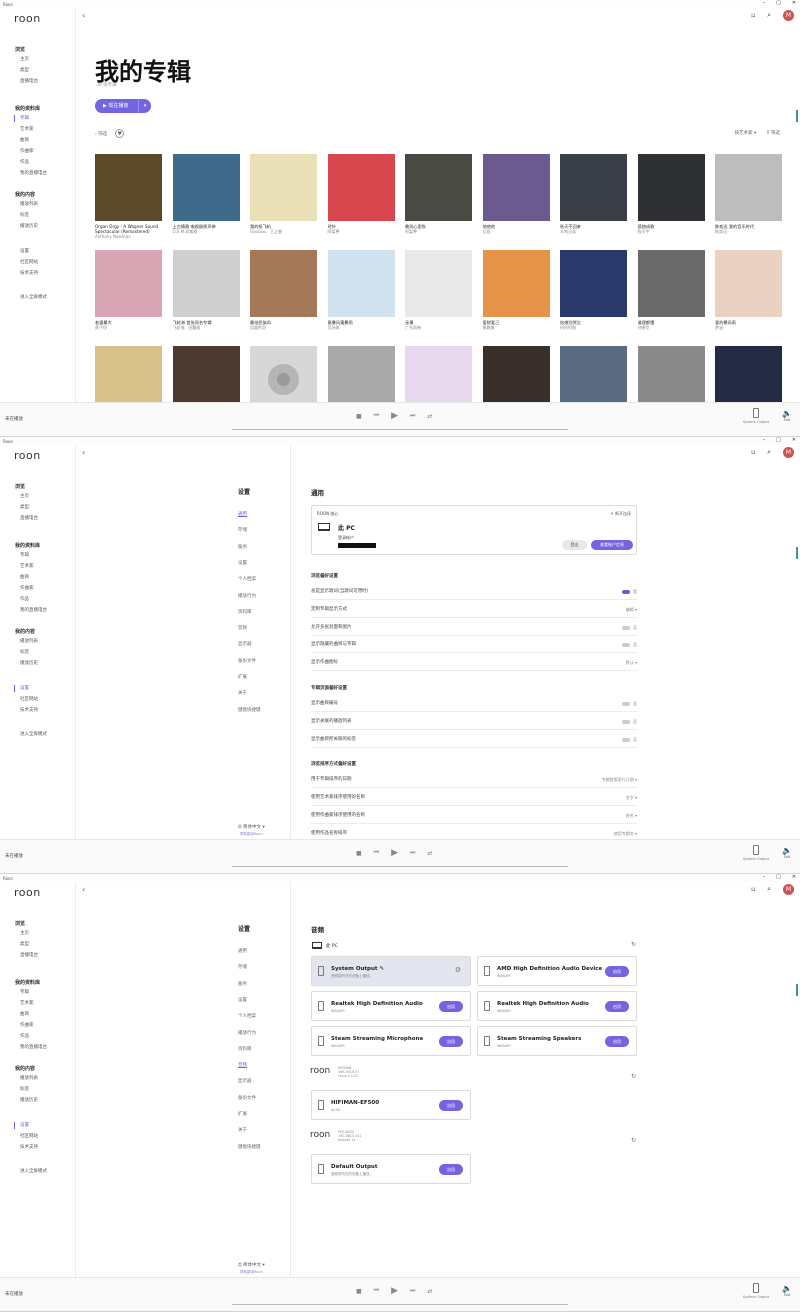 This screenshot has height=1312, width=800. I want to click on device-card: AMD High Definition Audio Device WASAPI 启用, so click(557, 971).